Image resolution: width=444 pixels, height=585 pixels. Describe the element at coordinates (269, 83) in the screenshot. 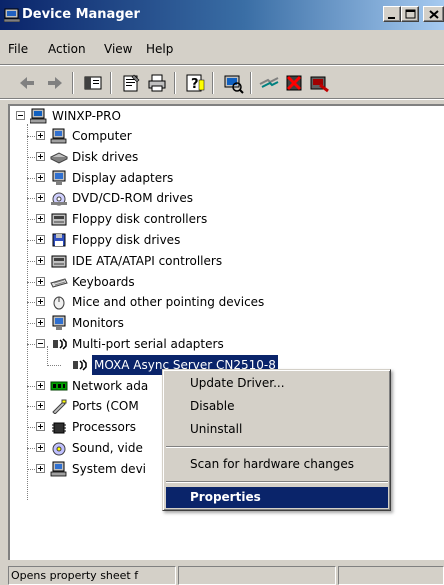

I see `update-driver-icon` at that location.